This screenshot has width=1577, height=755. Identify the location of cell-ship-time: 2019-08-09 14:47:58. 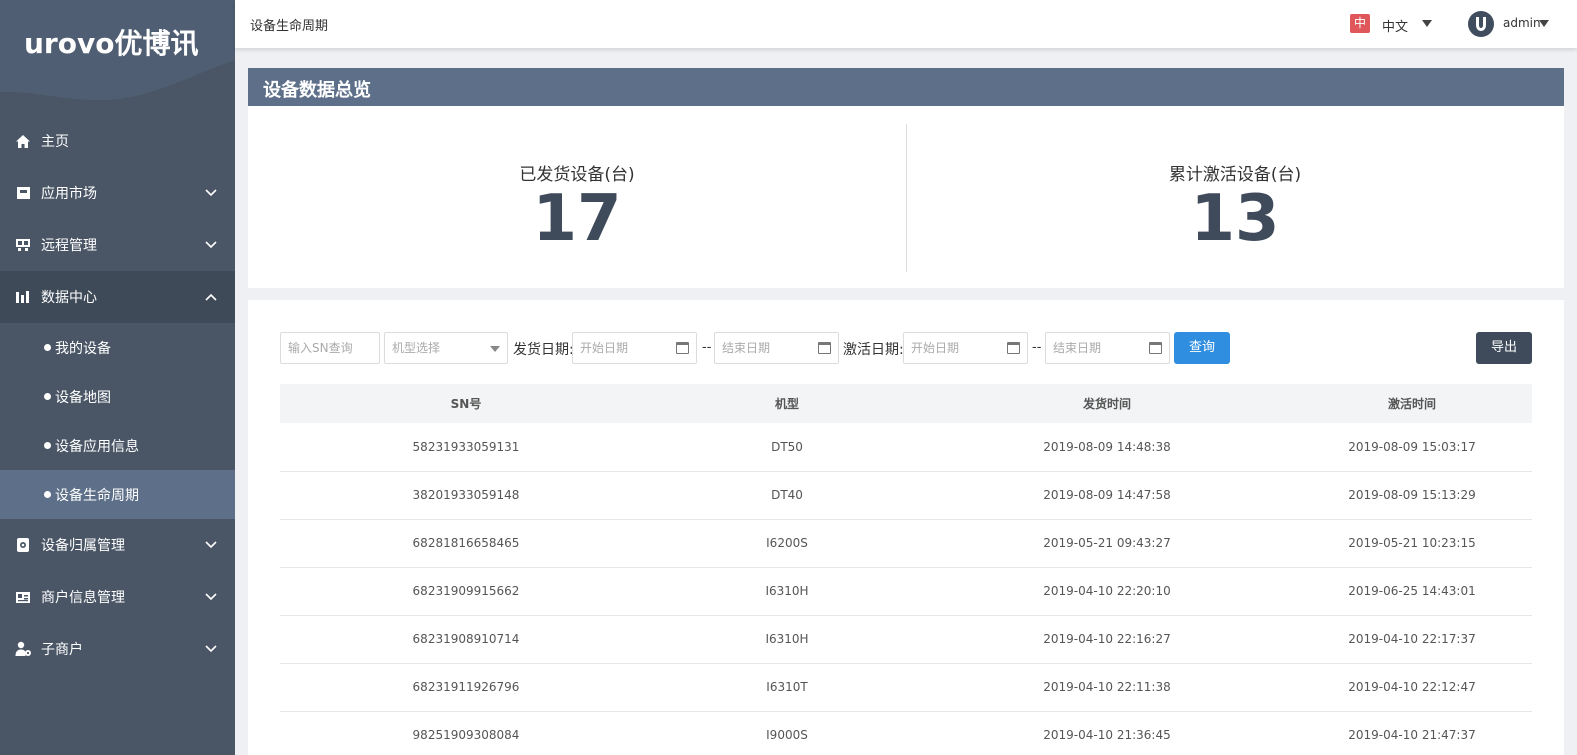
(1107, 495).